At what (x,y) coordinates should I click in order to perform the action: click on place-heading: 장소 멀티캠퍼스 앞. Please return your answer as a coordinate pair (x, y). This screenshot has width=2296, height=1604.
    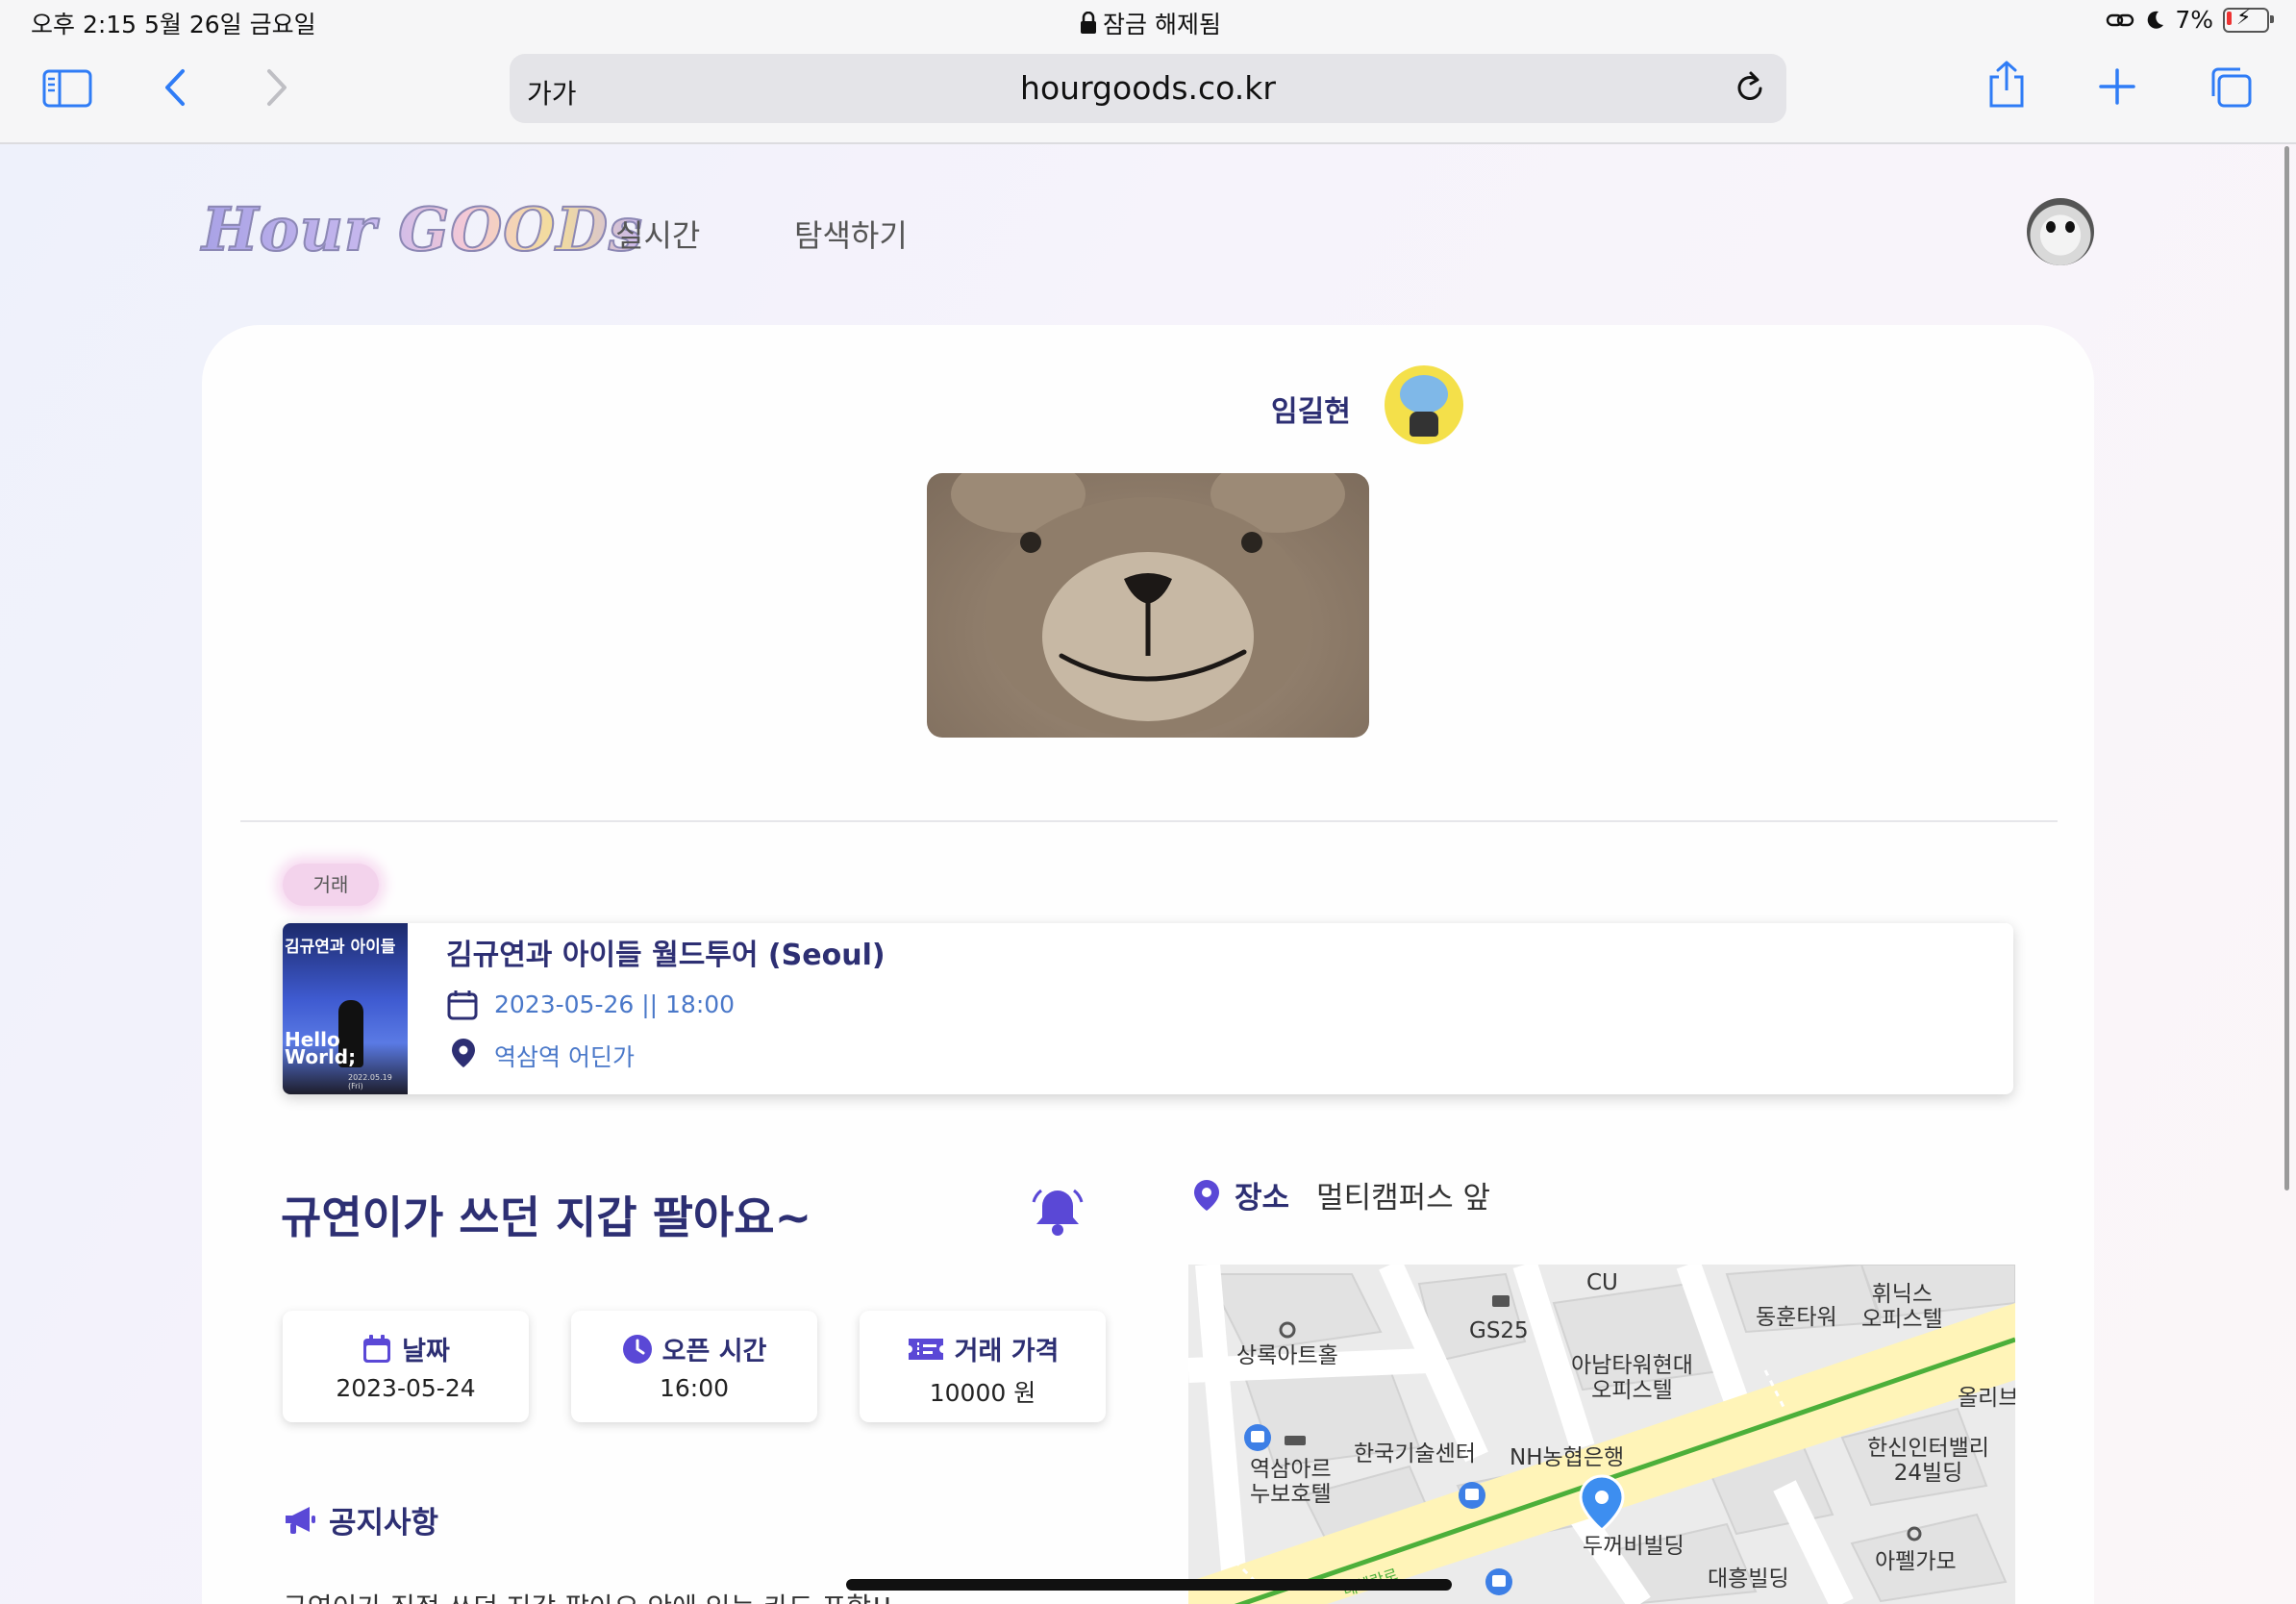
    Looking at the image, I should click on (1341, 1194).